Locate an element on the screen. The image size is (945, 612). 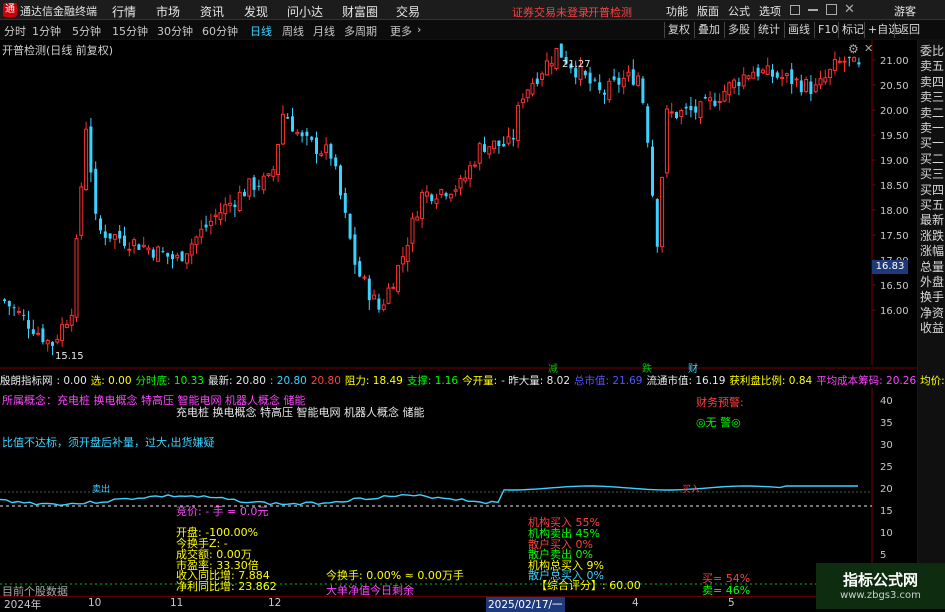
period-monthly: 月线 is located at coordinates (324, 31).